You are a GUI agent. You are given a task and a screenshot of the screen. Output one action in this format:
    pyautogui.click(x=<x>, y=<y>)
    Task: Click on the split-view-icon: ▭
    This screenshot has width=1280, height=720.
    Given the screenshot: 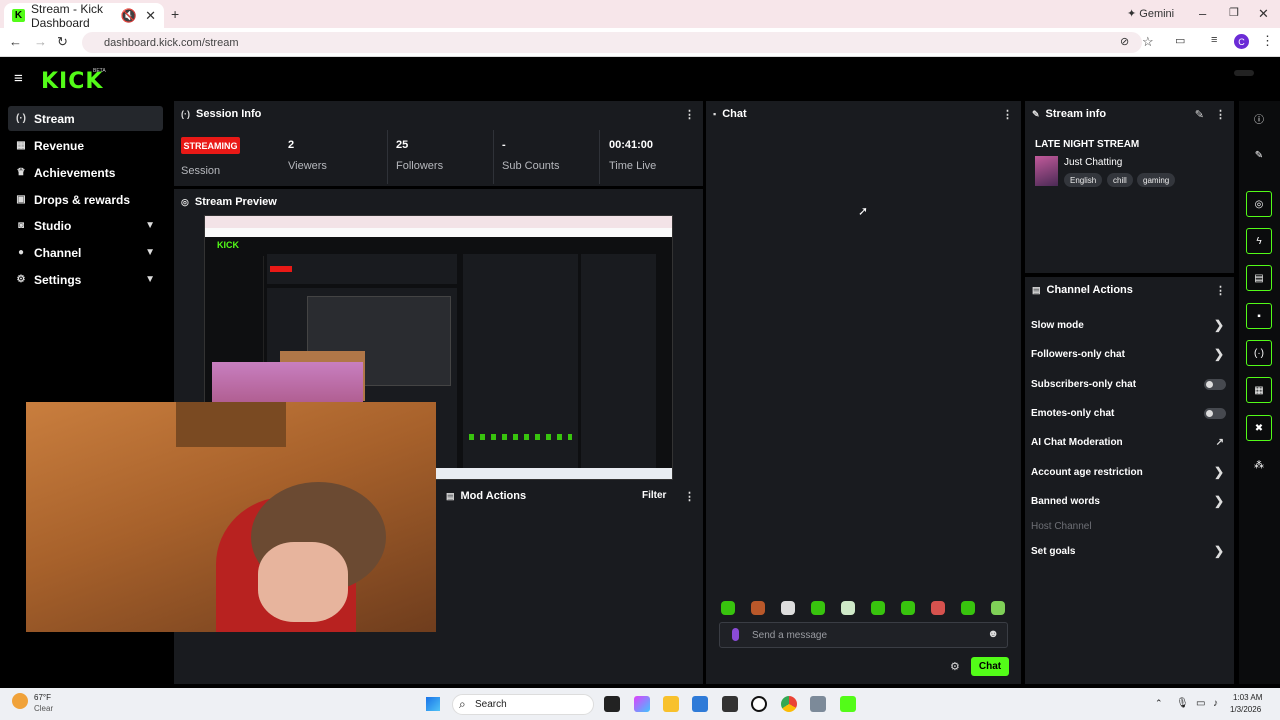 What is the action you would take?
    pyautogui.click(x=1180, y=40)
    